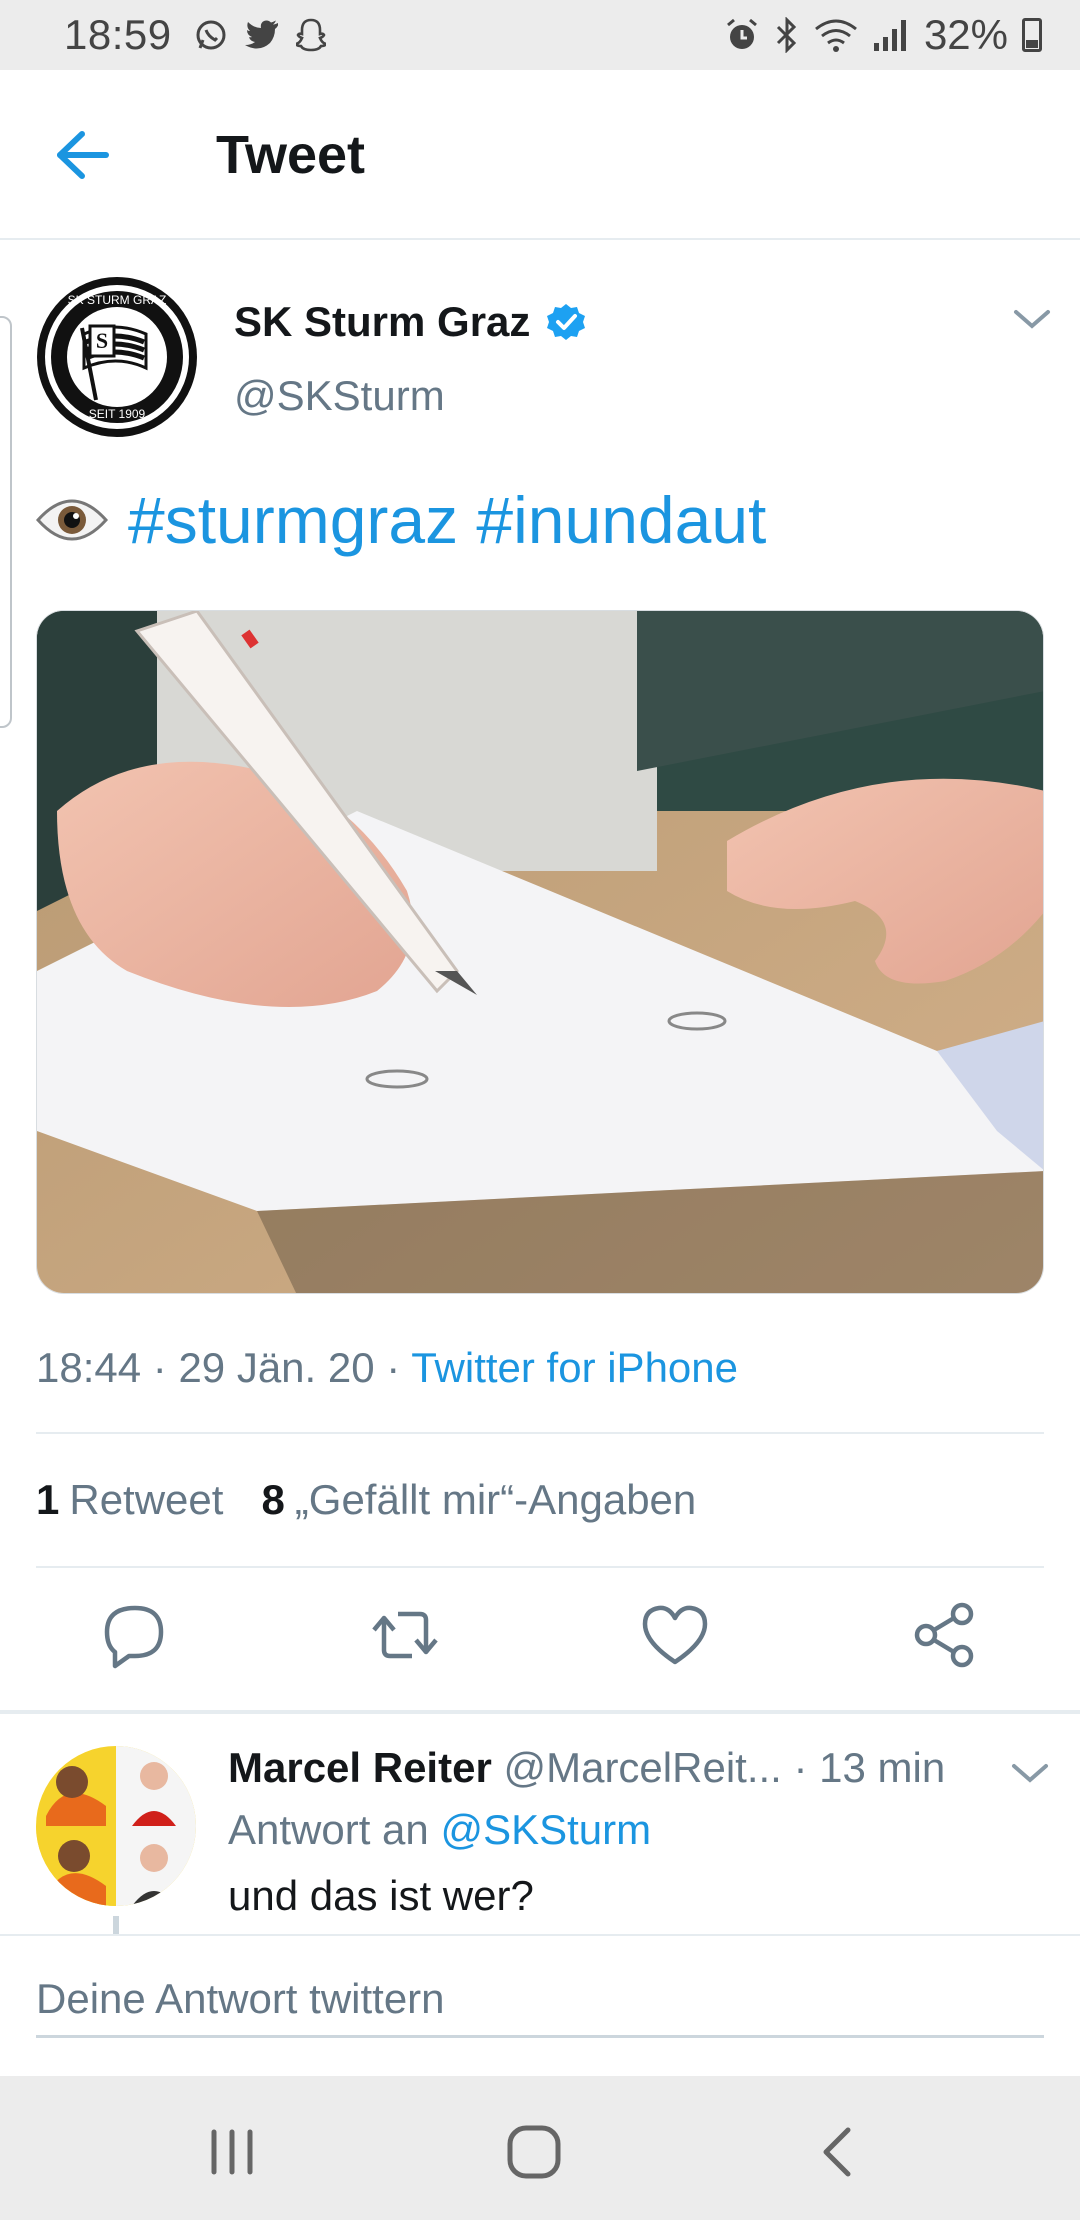 The width and height of the screenshot is (1080, 2220). I want to click on svg-text: S, so click(102, 340).